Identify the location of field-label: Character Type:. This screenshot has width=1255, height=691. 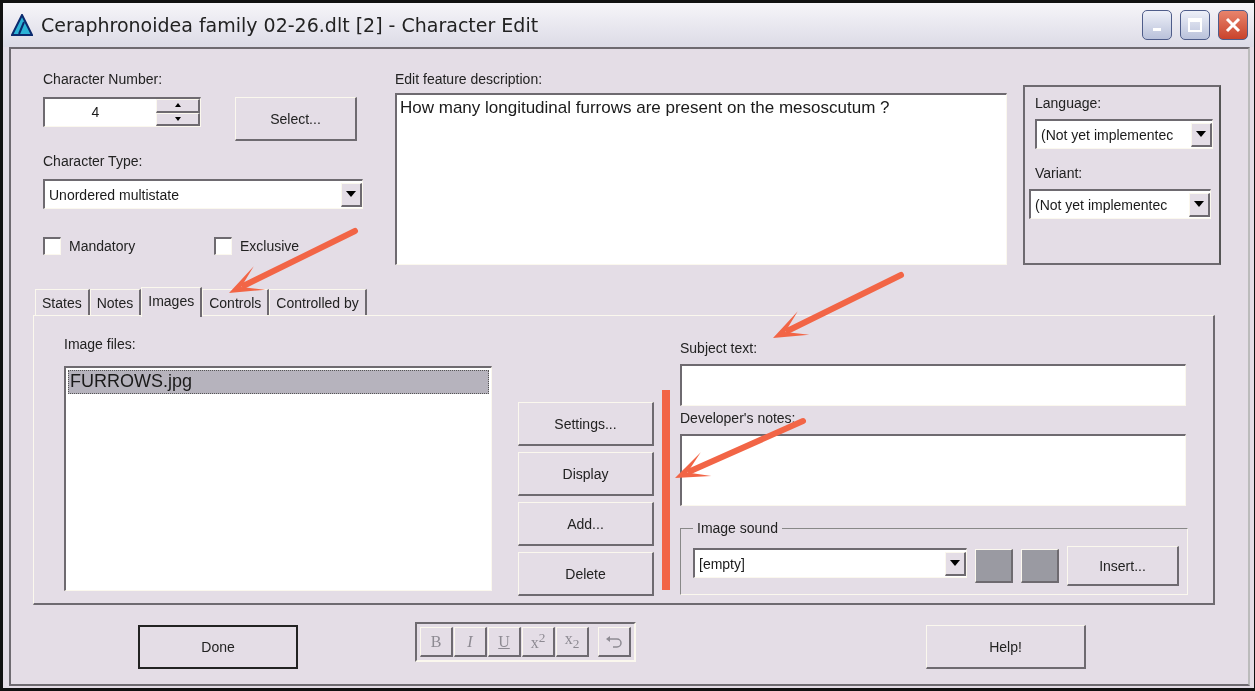
(93, 161).